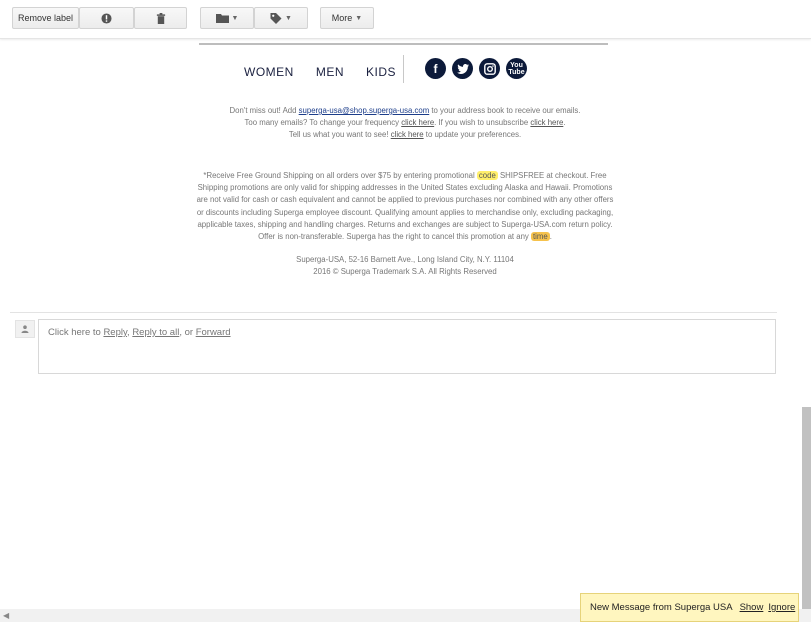 This screenshot has width=811, height=622. Describe the element at coordinates (781, 607) in the screenshot. I see `ignore-link: Ignore` at that location.